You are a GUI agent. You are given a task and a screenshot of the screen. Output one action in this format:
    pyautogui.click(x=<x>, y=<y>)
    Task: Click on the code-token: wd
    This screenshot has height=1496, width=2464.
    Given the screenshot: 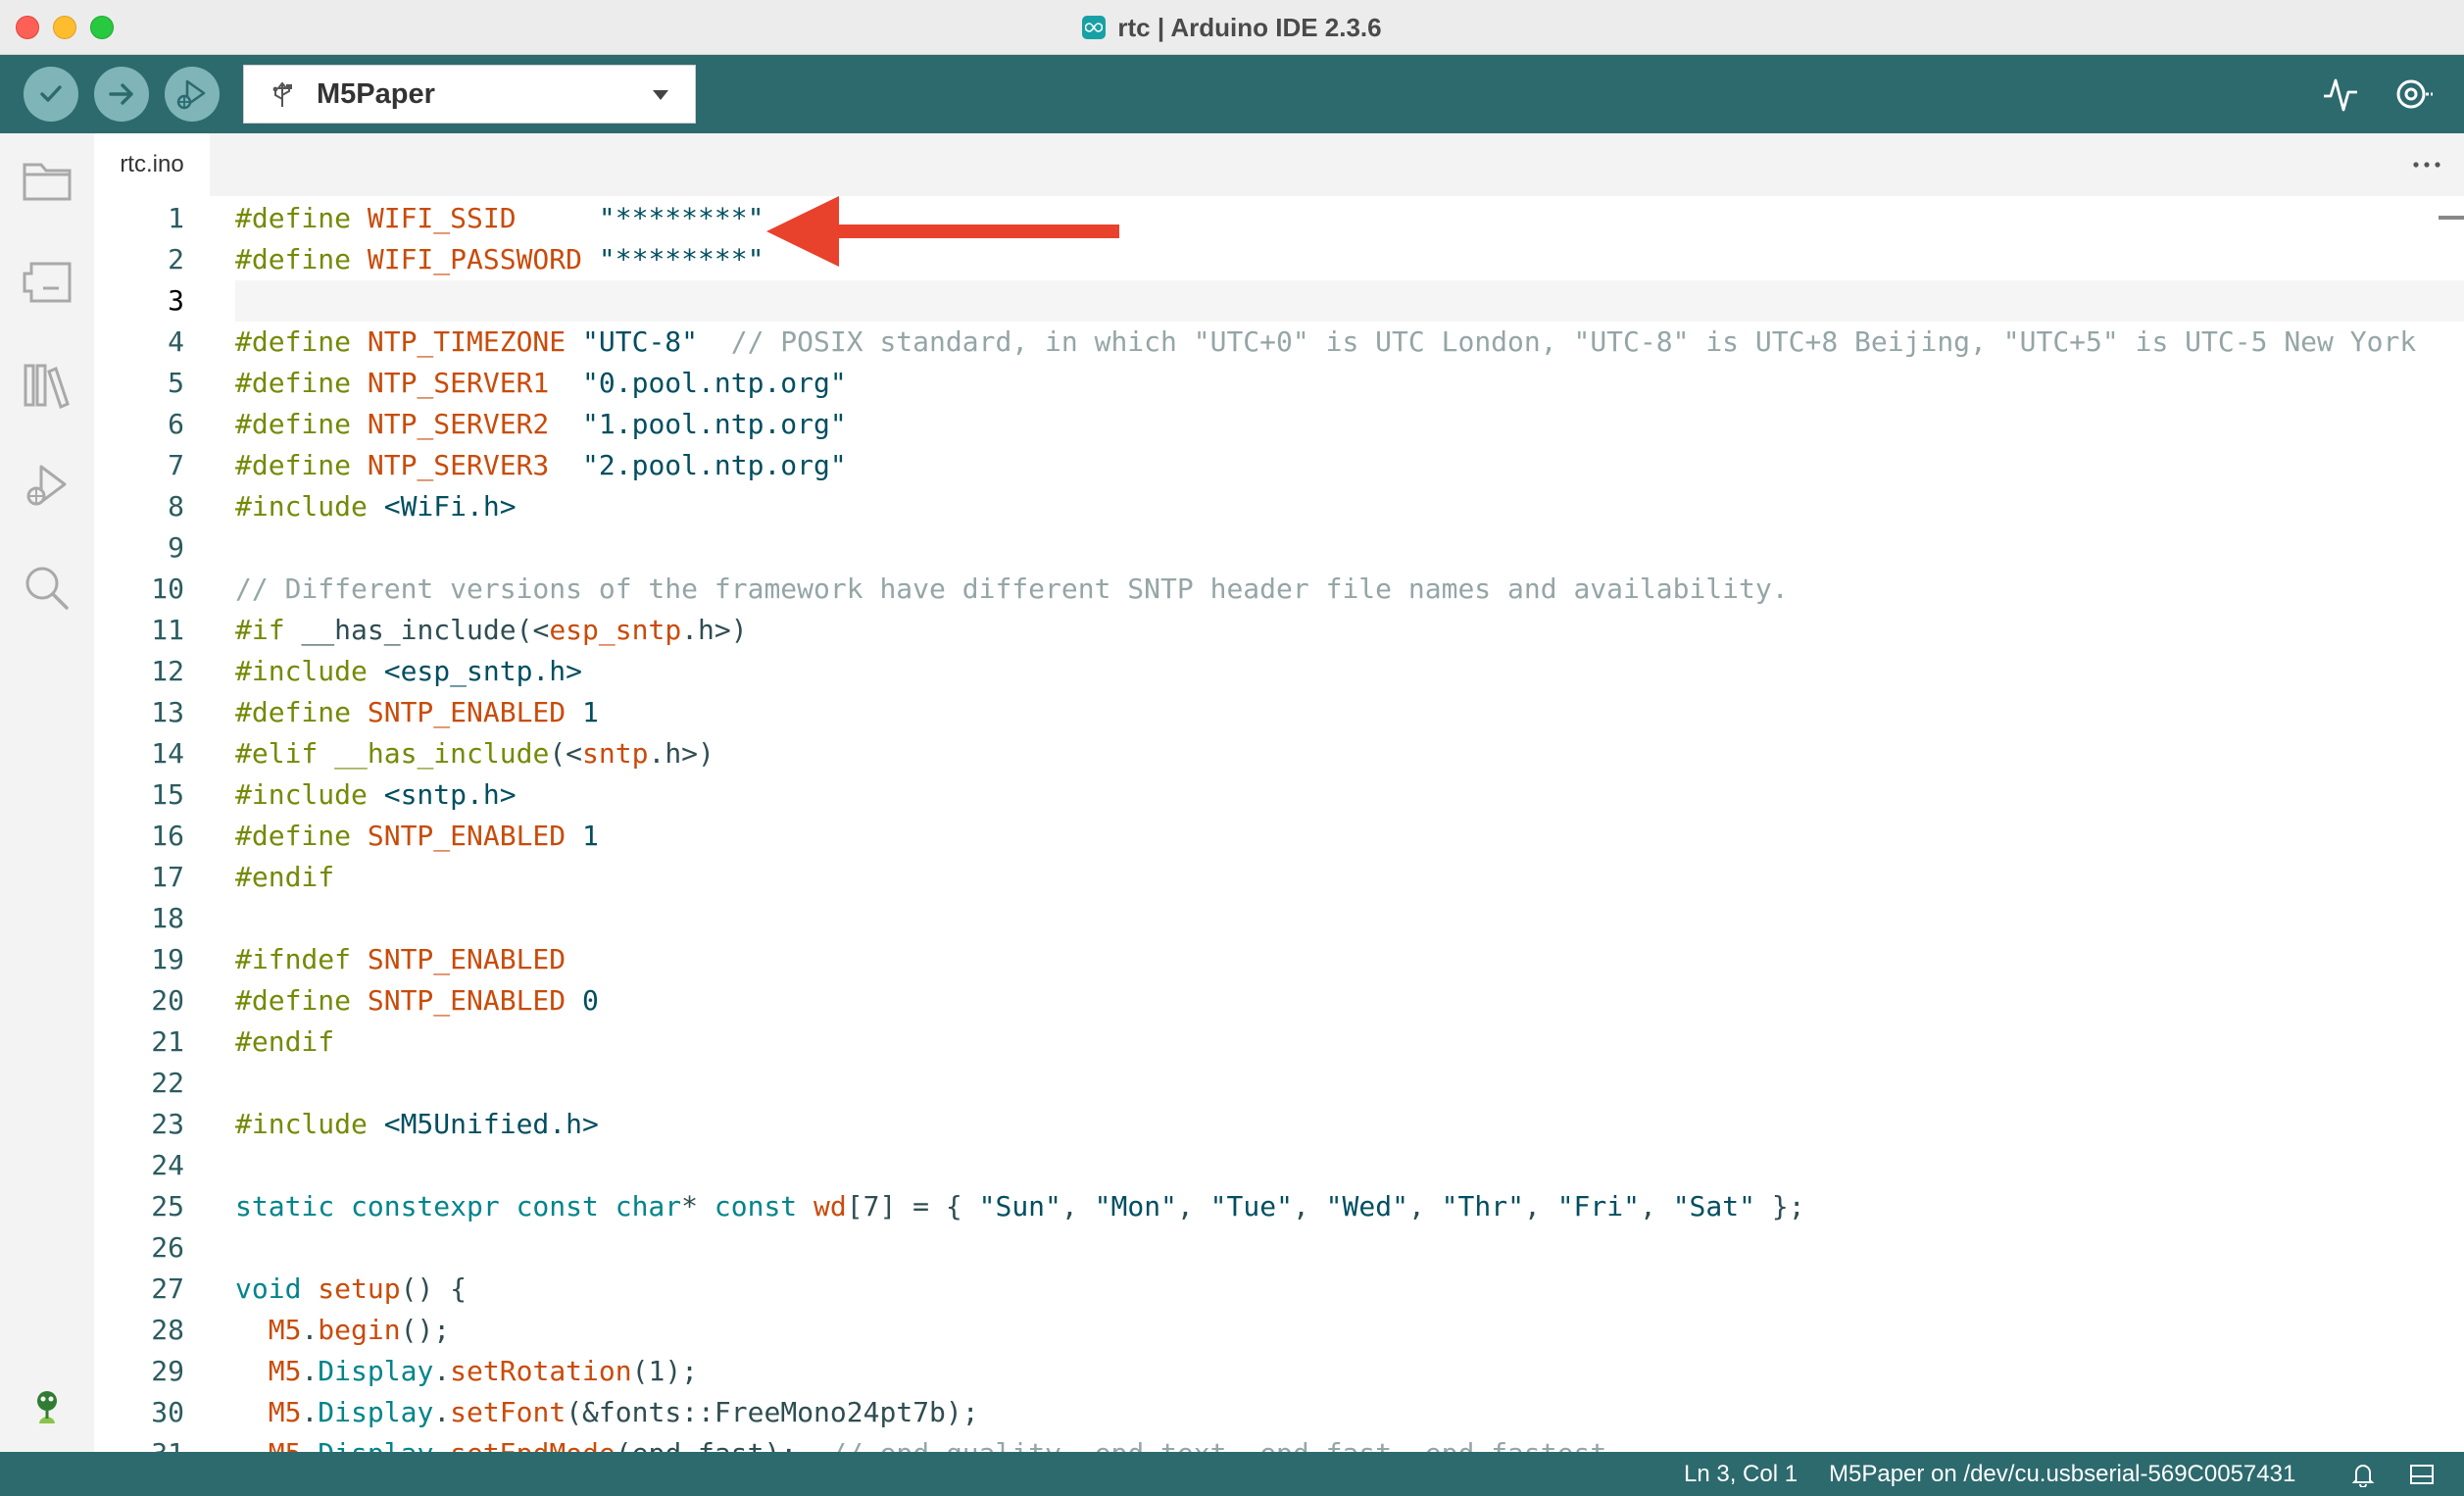 What is the action you would take?
    pyautogui.click(x=830, y=1206)
    